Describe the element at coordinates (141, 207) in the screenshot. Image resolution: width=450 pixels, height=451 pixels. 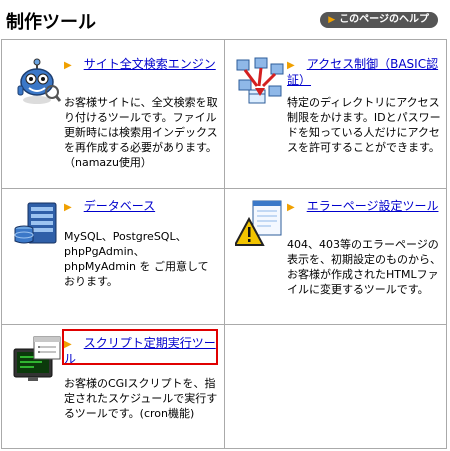
I see `tool-link-database: ▶ データベース` at that location.